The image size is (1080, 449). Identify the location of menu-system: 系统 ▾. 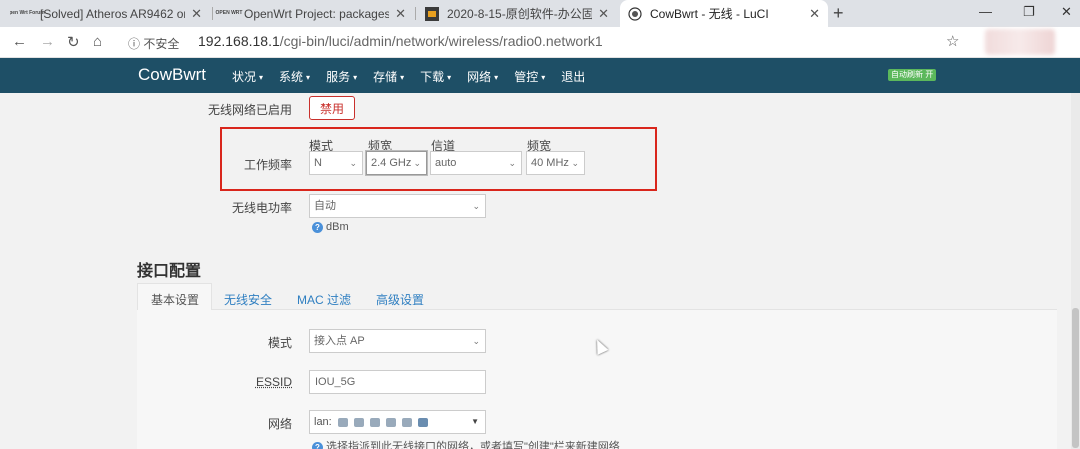
(294, 76).